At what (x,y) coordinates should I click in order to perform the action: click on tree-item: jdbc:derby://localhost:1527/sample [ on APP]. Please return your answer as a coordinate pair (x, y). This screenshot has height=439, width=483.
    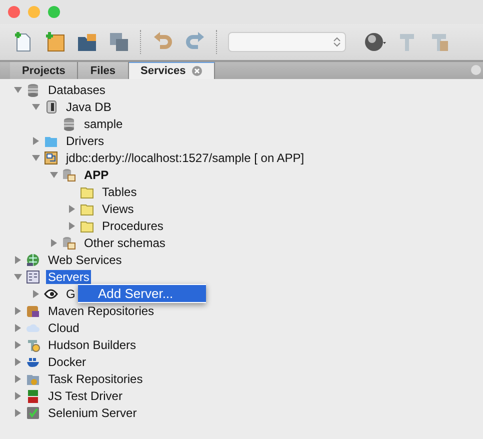
    Looking at the image, I should click on (185, 157).